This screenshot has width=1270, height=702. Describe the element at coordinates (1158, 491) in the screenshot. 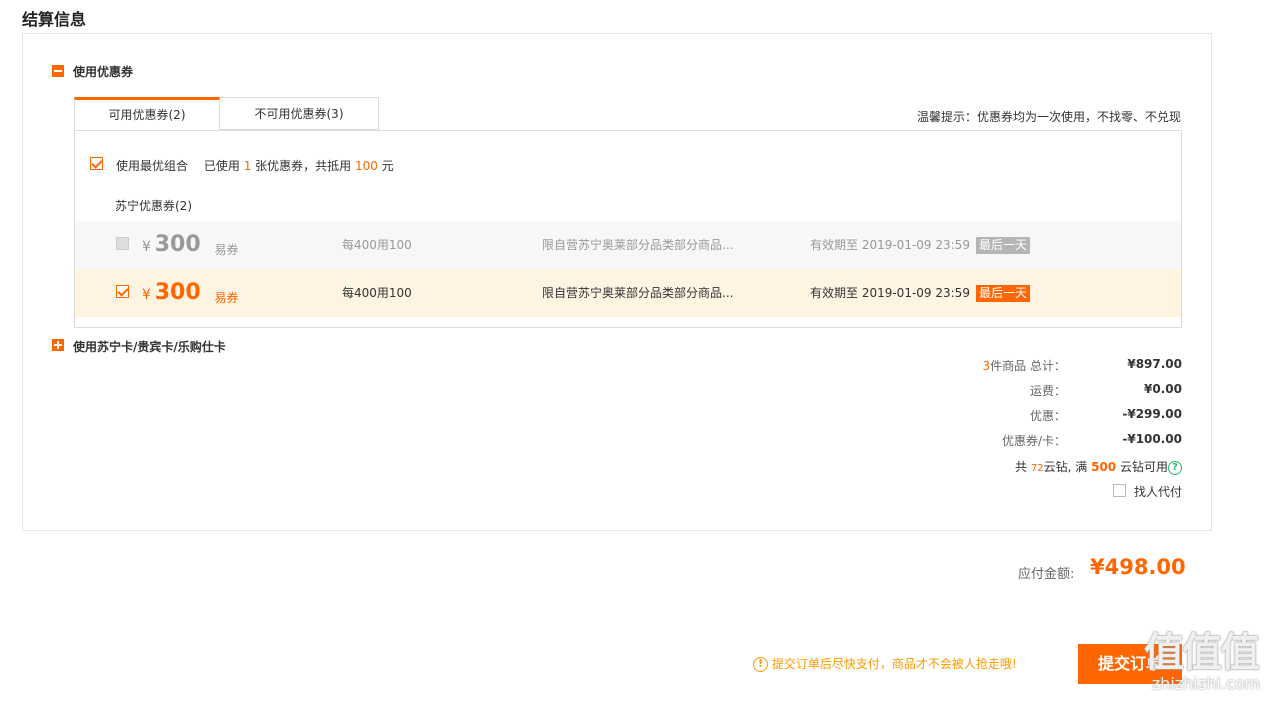

I see `proxy-pay-label: 找人代付` at that location.